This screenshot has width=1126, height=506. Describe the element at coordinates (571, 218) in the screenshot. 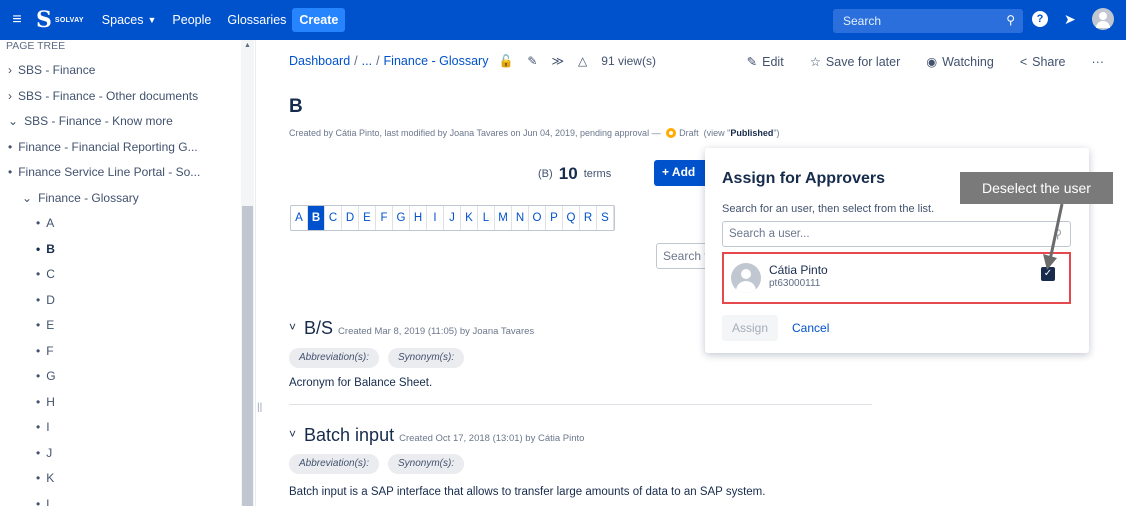

I see `letter-filter: Q` at that location.